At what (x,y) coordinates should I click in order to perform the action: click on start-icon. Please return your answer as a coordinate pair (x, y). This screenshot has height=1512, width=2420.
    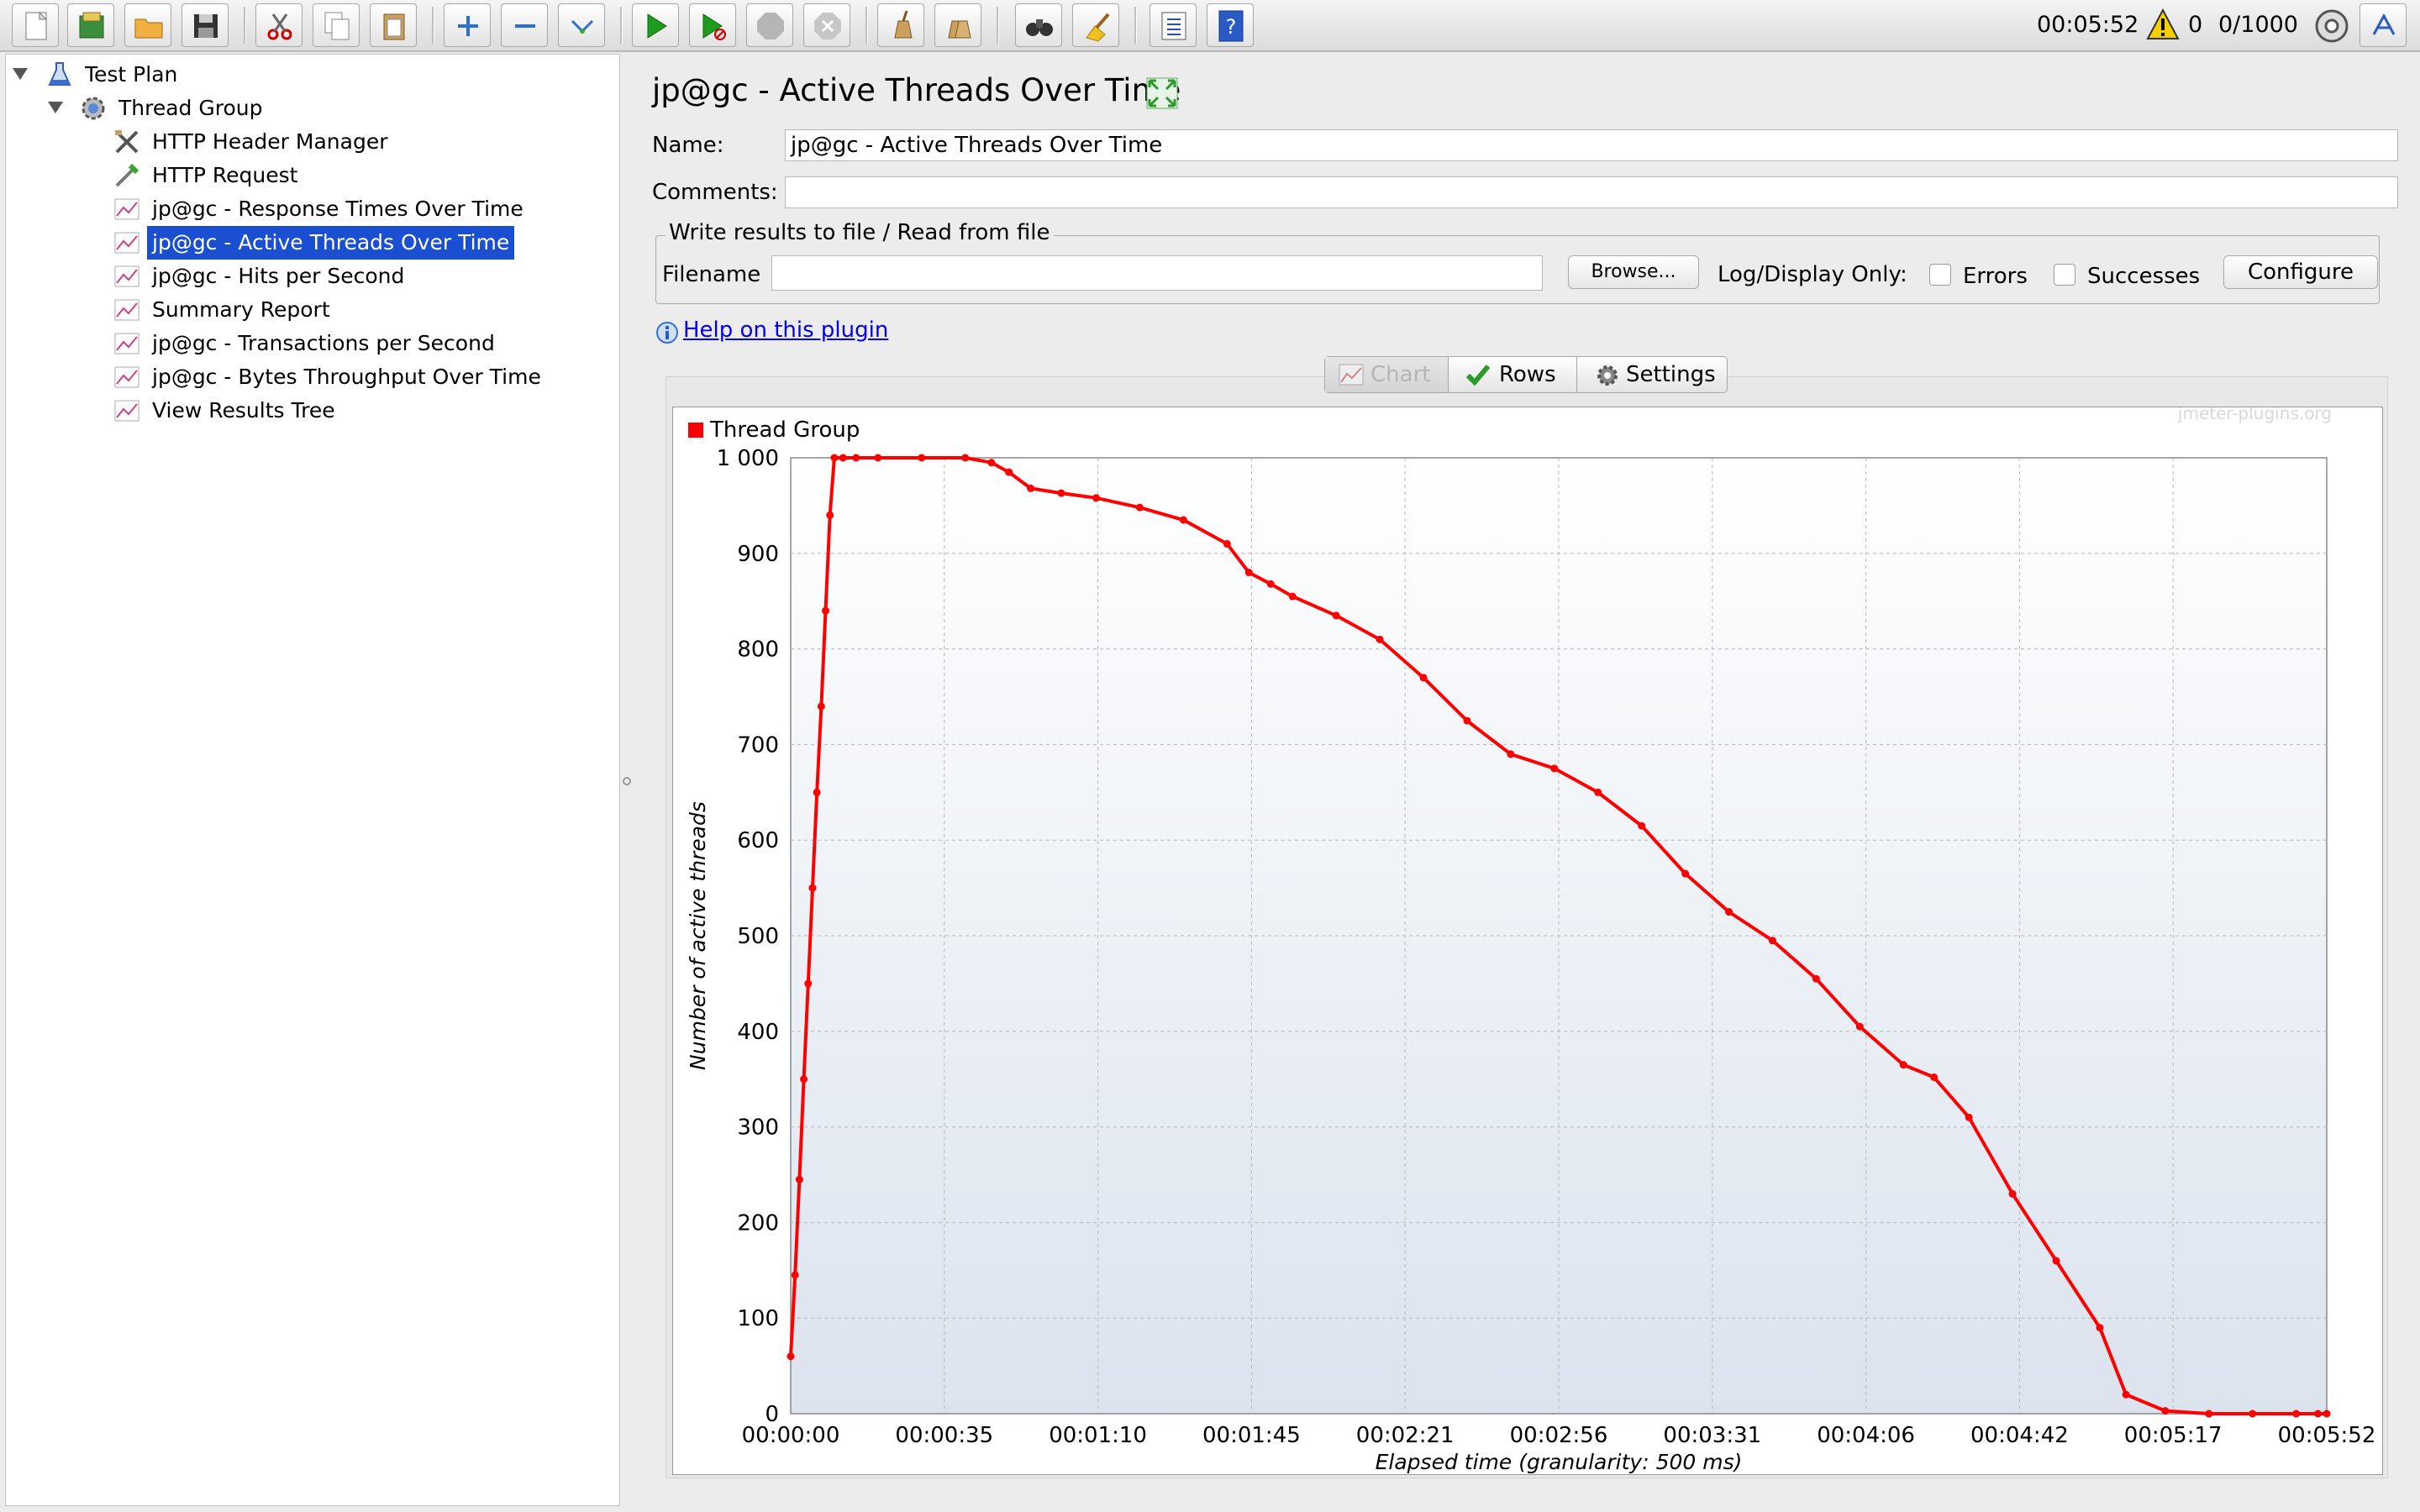
    Looking at the image, I should click on (656, 25).